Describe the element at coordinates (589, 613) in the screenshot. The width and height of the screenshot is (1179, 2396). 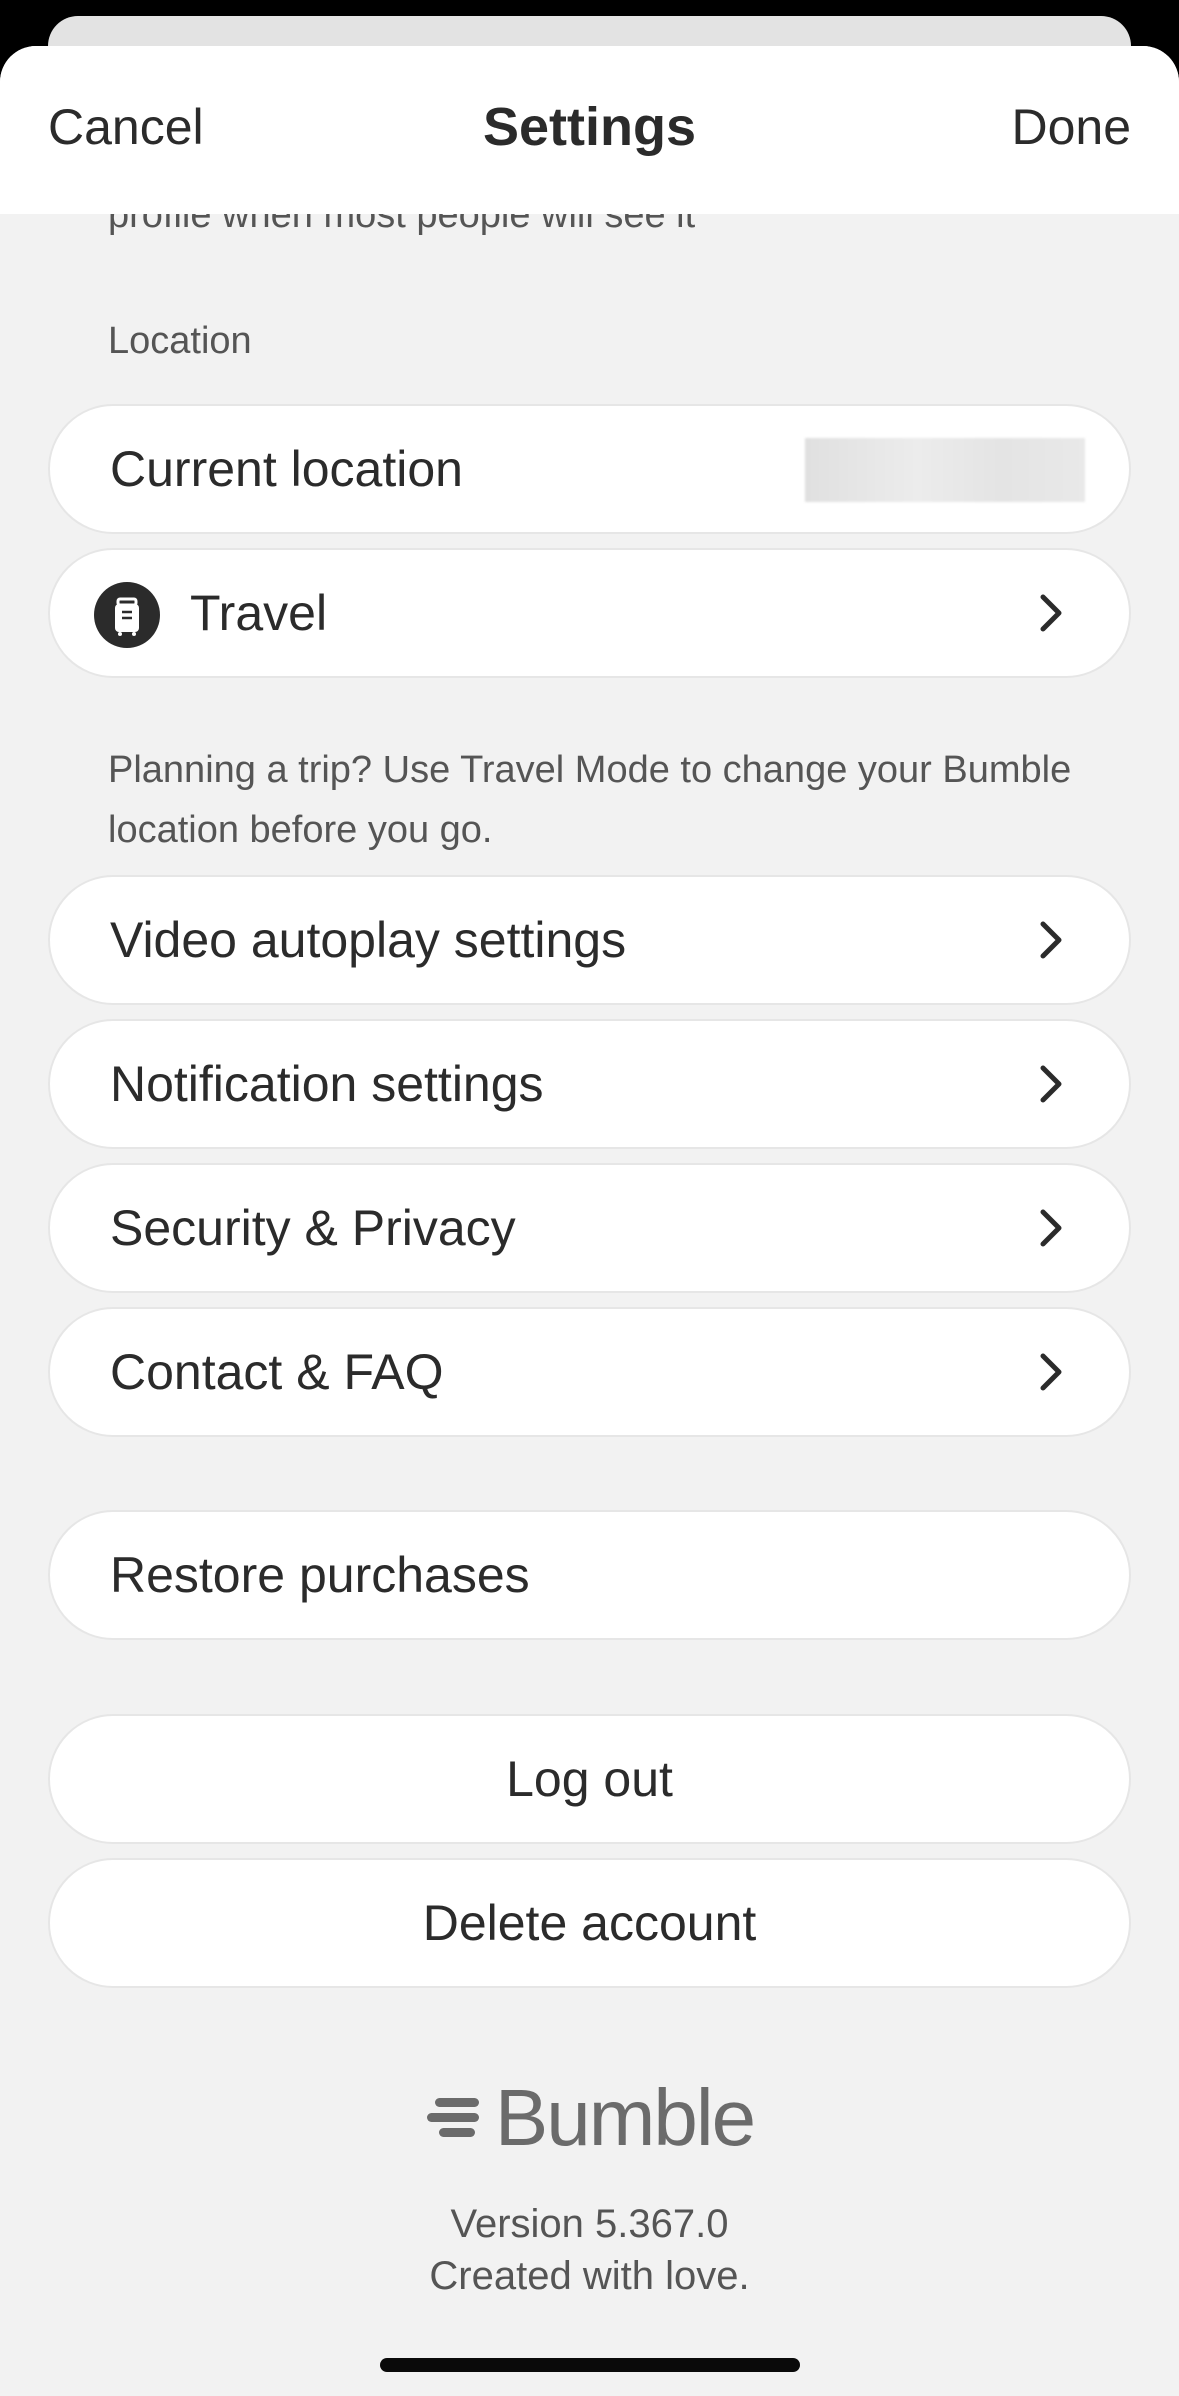
I see `travel-row: Travel` at that location.